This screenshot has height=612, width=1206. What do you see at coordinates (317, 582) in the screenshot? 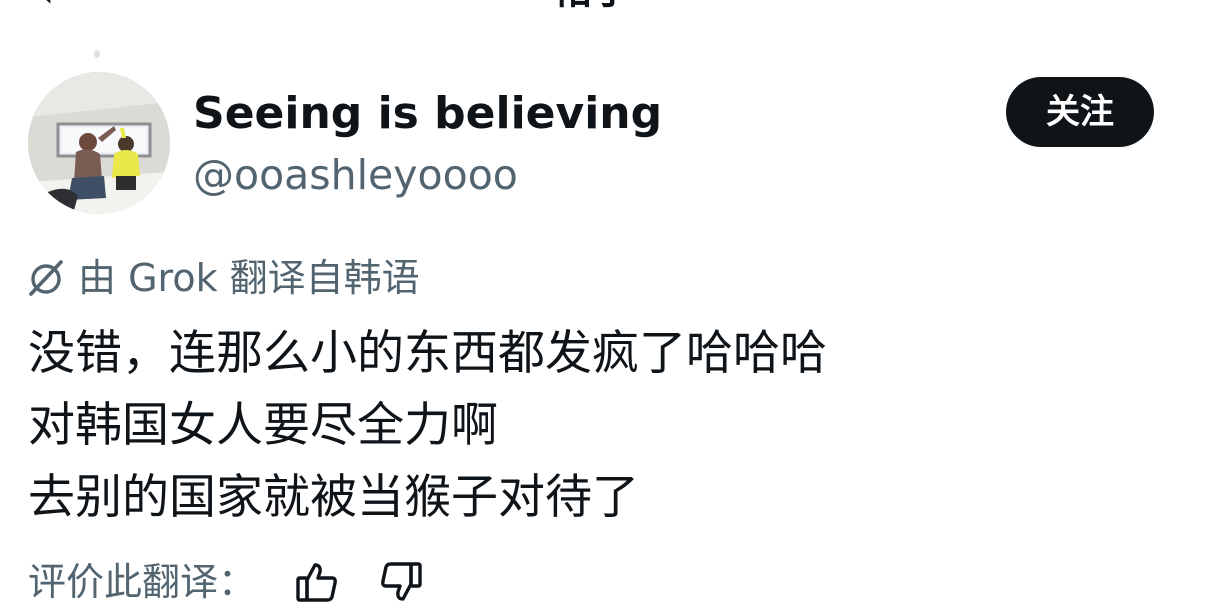
I see `thumbs-up-icon` at bounding box center [317, 582].